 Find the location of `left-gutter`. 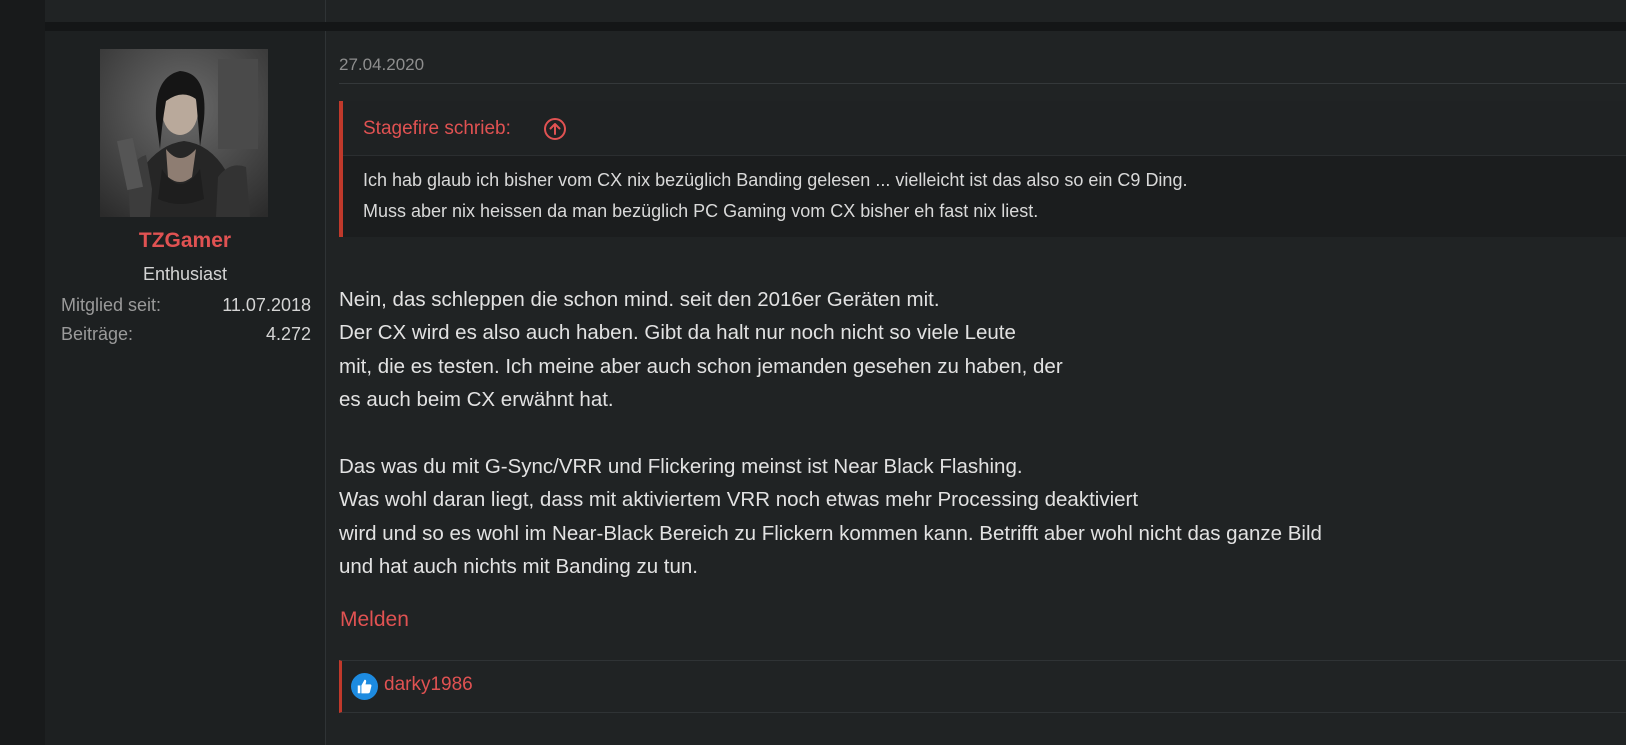

left-gutter is located at coordinates (22, 372).